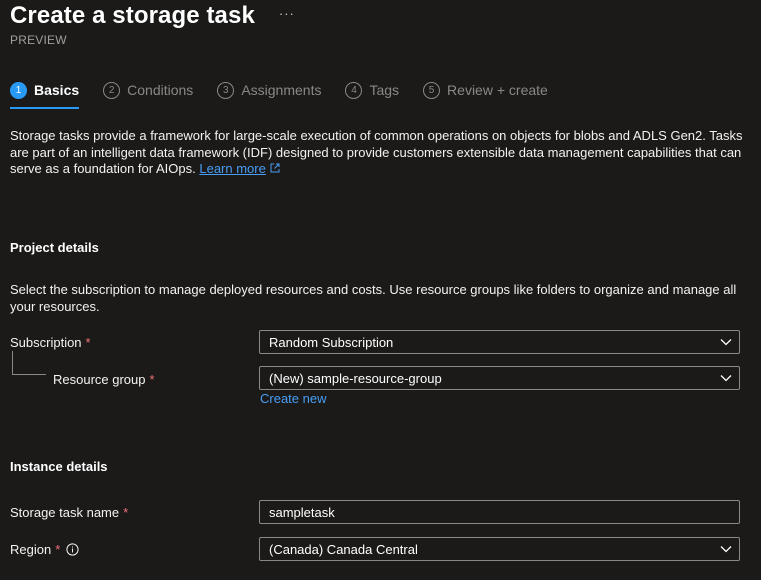  What do you see at coordinates (72, 549) in the screenshot?
I see `info-icon` at bounding box center [72, 549].